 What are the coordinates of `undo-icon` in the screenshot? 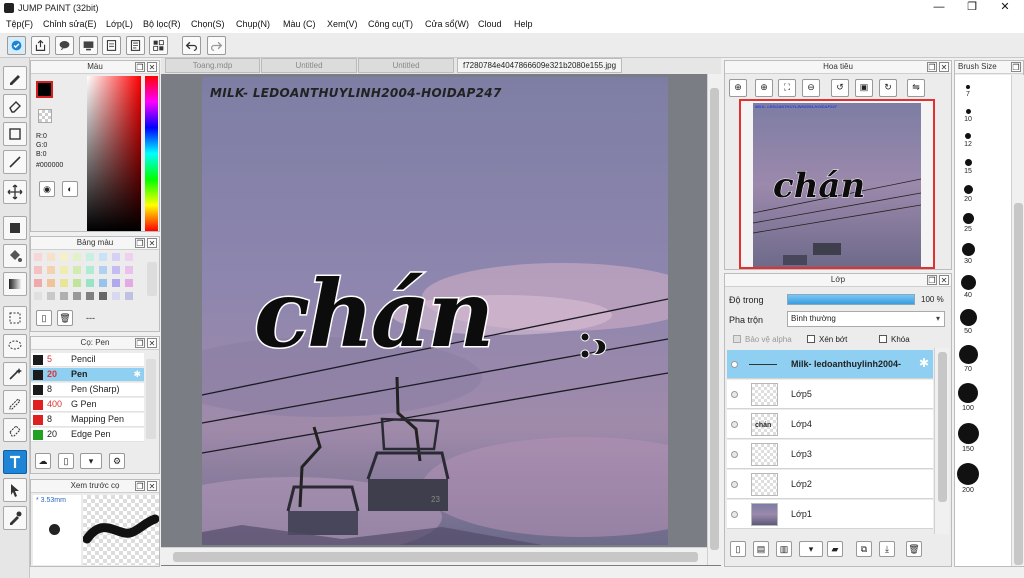 It's located at (191, 45).